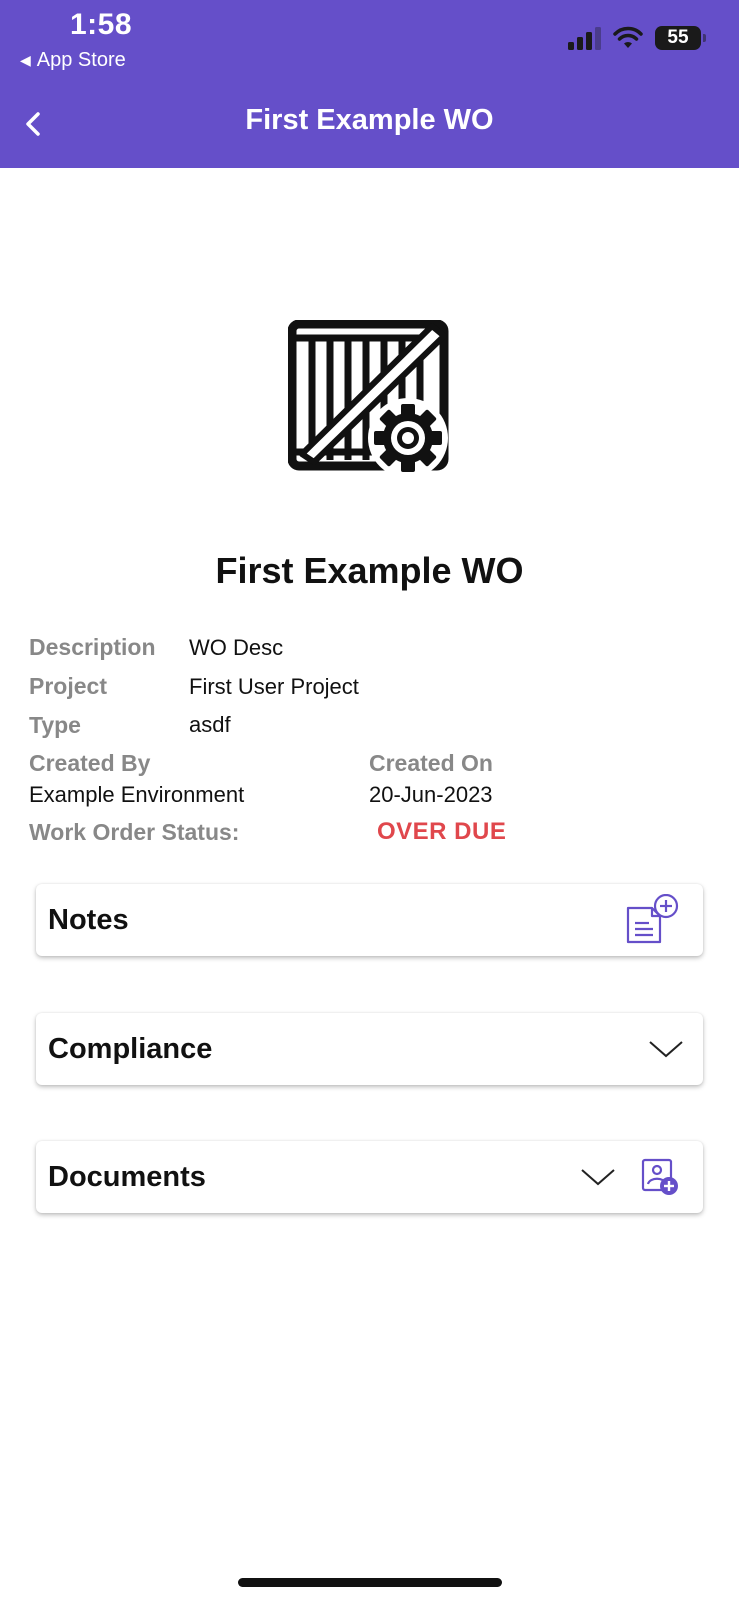 Image resolution: width=739 pixels, height=1600 pixels. I want to click on image-add-icon, so click(659, 1176).